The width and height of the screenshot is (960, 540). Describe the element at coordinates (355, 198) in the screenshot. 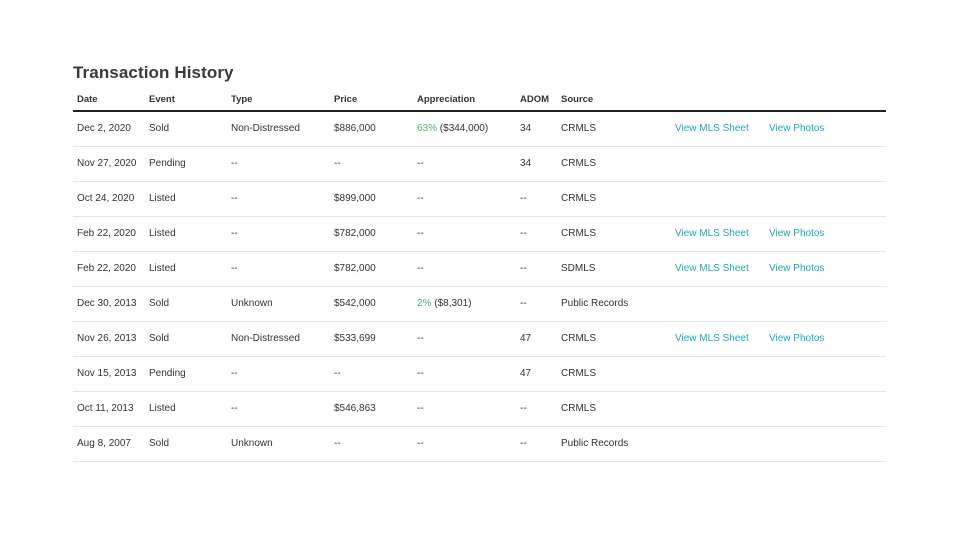

I see `cell-price: $899,000` at that location.